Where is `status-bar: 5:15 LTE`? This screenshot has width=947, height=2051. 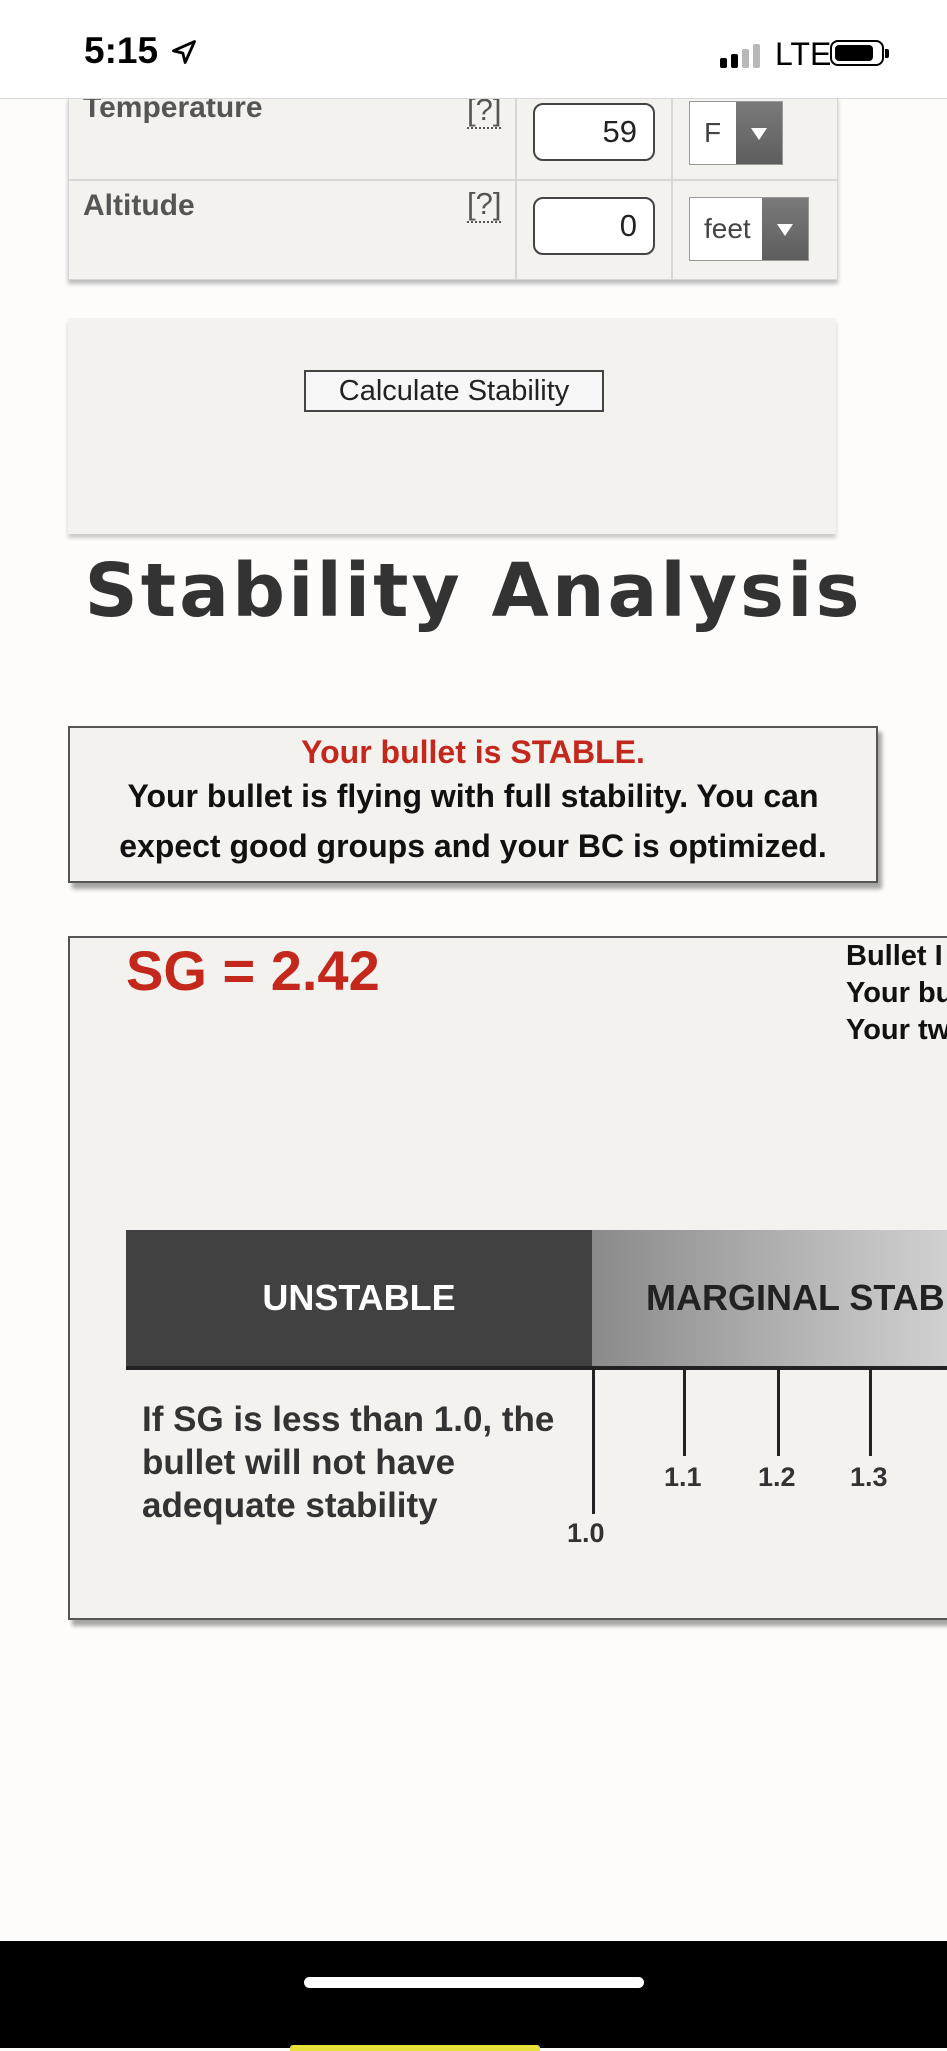
status-bar: 5:15 LTE is located at coordinates (473, 49).